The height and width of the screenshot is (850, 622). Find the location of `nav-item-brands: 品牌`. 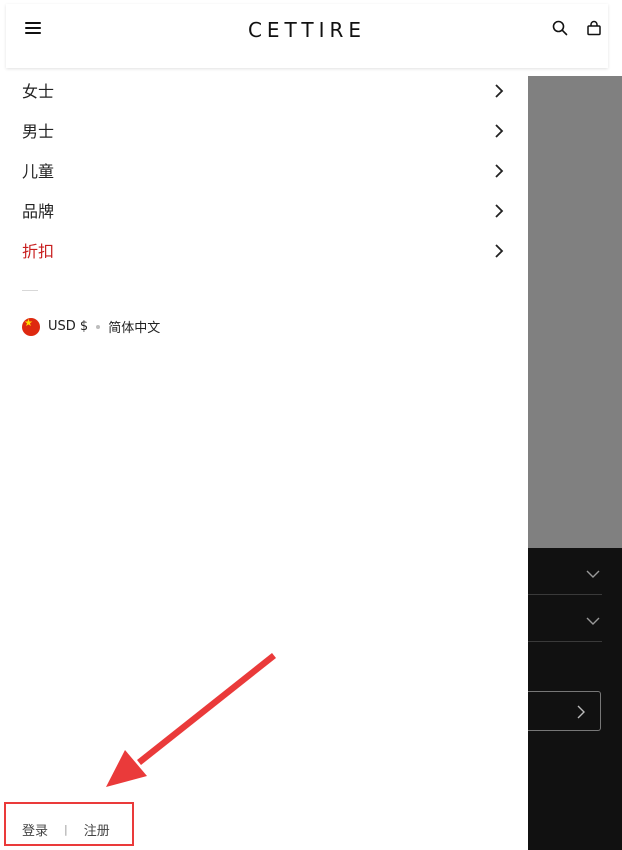

nav-item-brands: 品牌 is located at coordinates (264, 210).